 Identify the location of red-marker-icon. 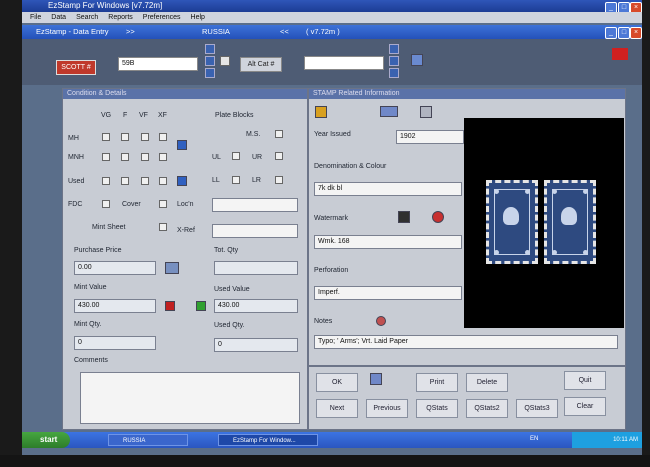
(170, 306).